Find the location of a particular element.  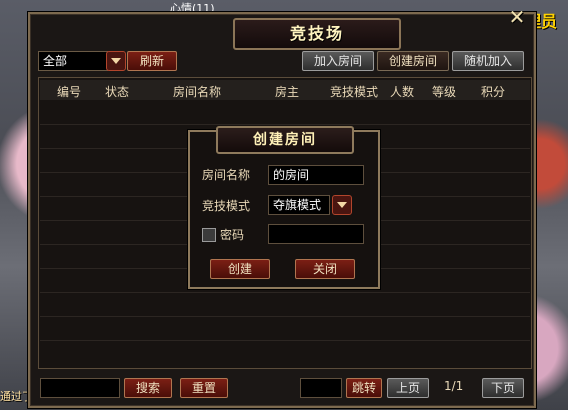

room-list-header: 编号 状态 房间名称 房主 竞技模式 人数 等级 积分 is located at coordinates (285, 90).